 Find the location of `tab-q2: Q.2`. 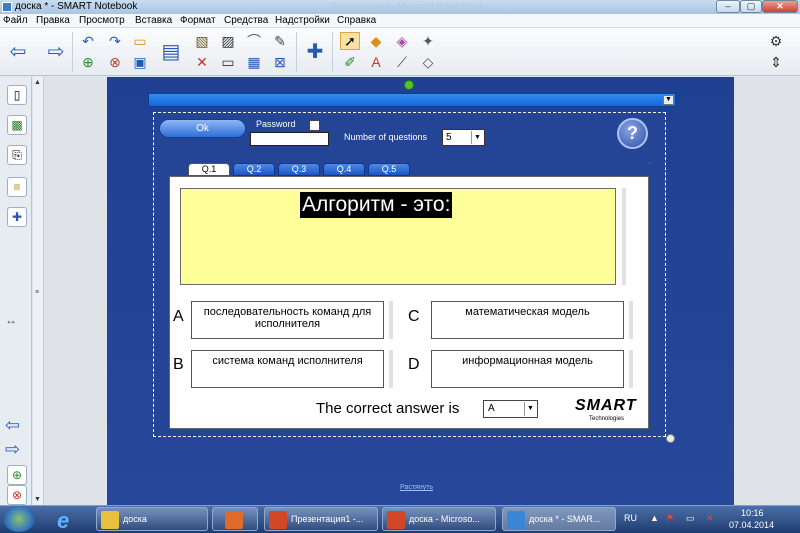

tab-q2: Q.2 is located at coordinates (254, 169).